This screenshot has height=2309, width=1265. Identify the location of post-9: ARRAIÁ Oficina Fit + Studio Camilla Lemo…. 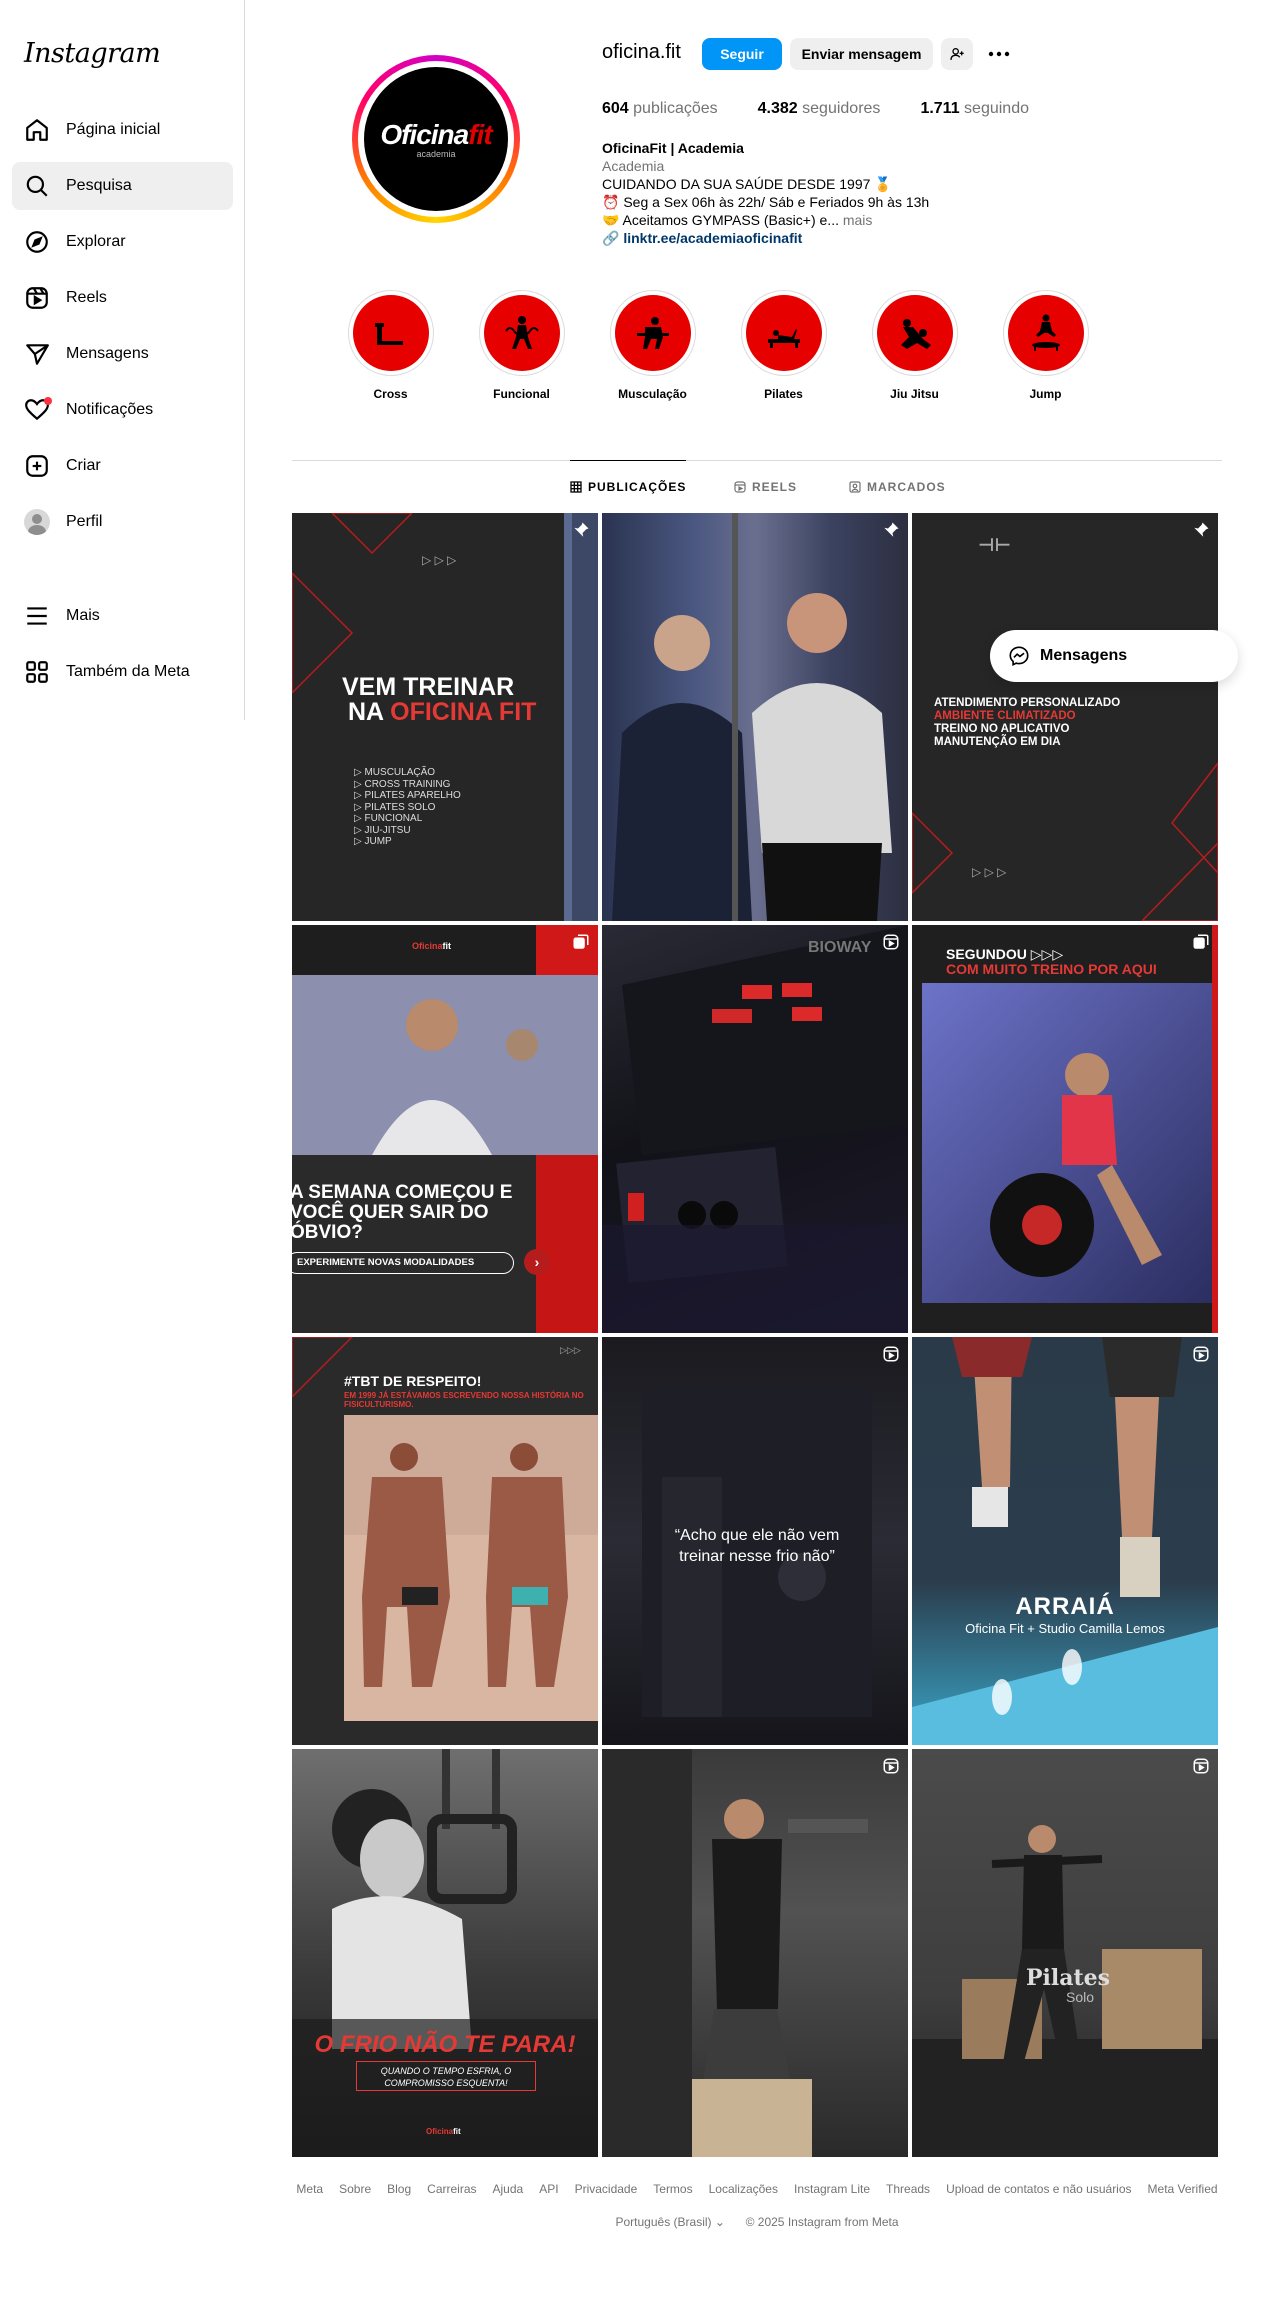
(1065, 1541).